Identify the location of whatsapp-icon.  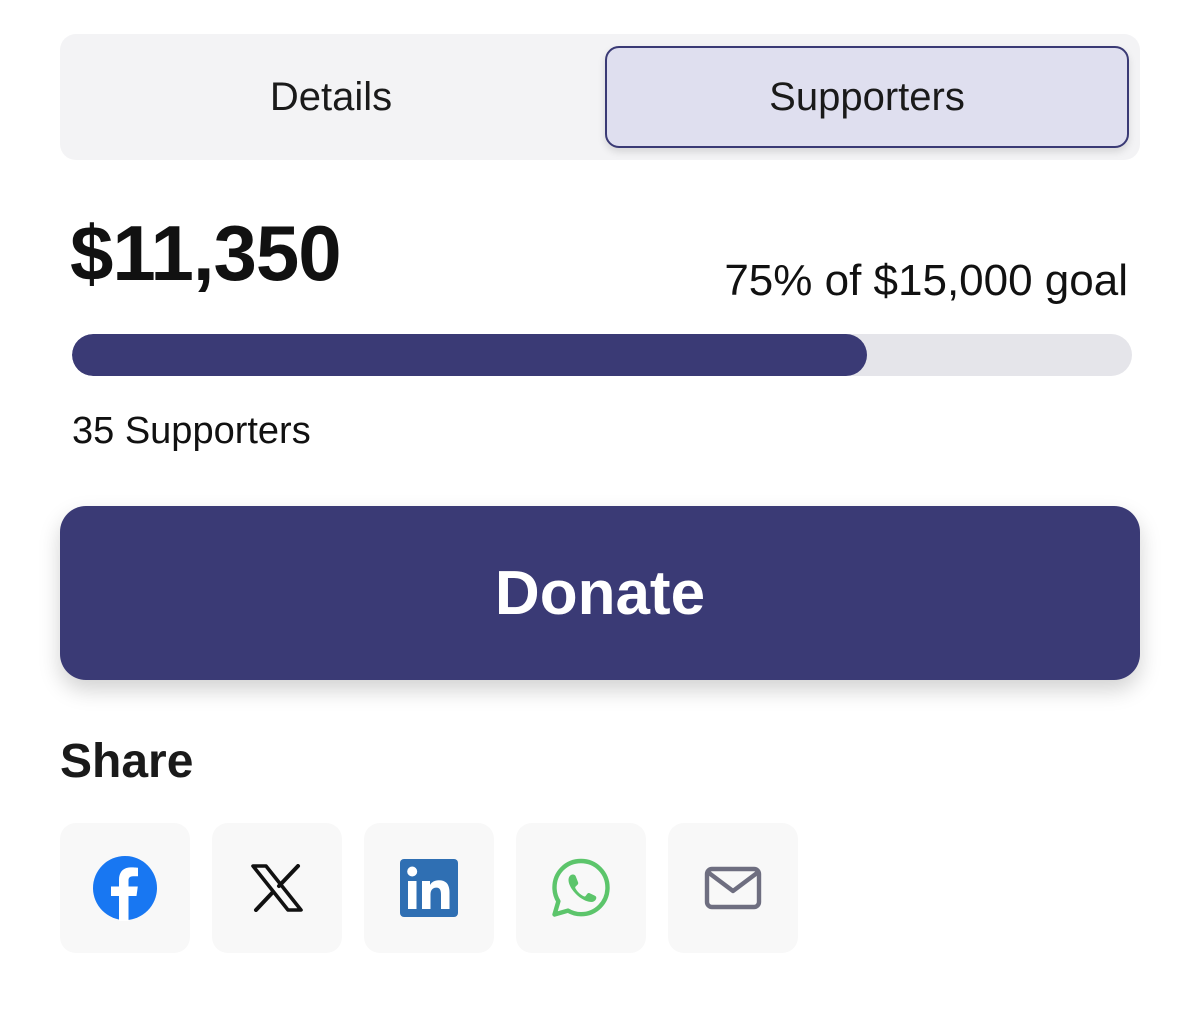
(581, 887).